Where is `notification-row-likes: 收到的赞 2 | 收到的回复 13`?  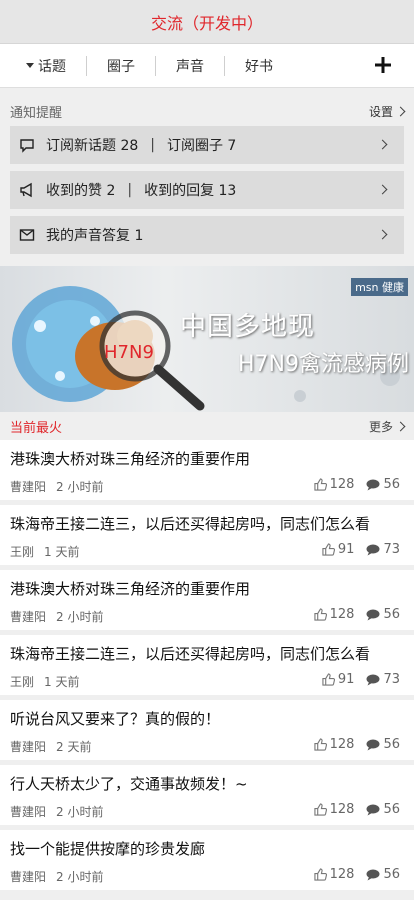 notification-row-likes: 收到的赞 2 | 收到的回复 13 is located at coordinates (207, 190).